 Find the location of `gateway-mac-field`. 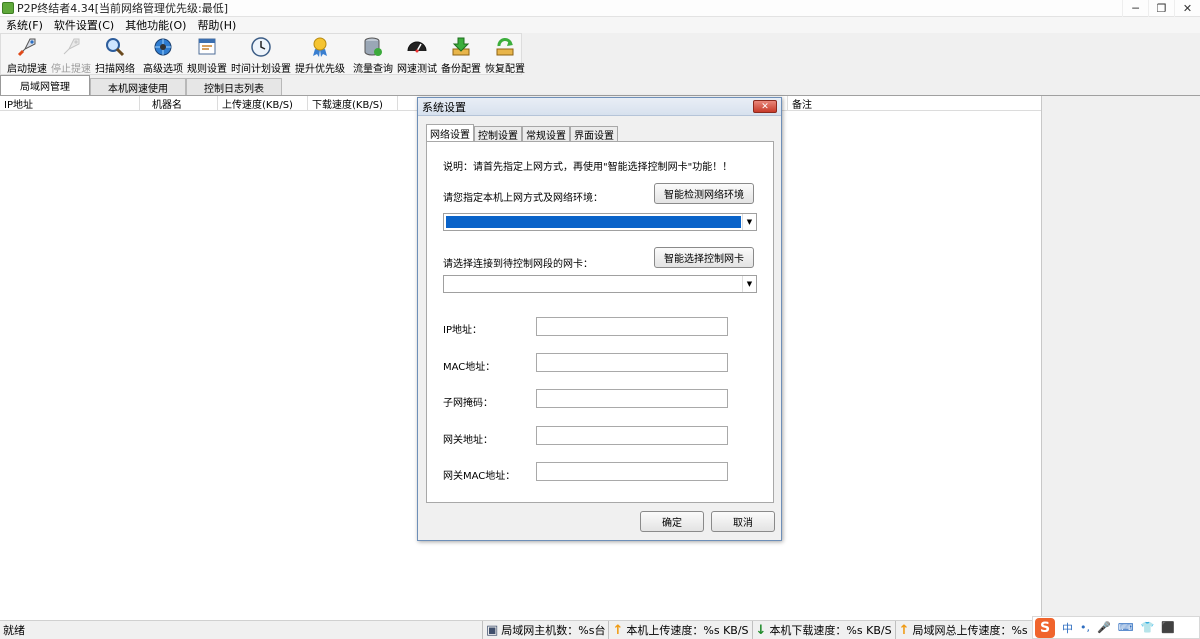

gateway-mac-field is located at coordinates (632, 471).